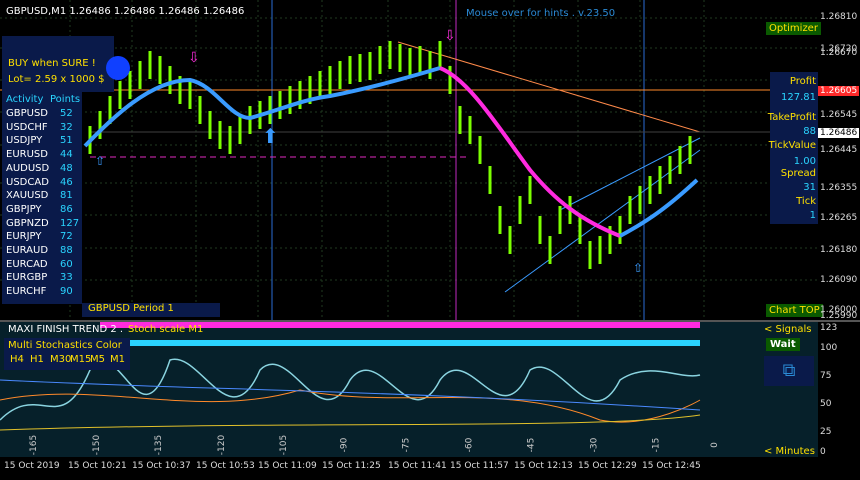 This screenshot has height=480, width=860. Describe the element at coordinates (66, 292) in the screenshot. I see `symbol-points: 90` at that location.